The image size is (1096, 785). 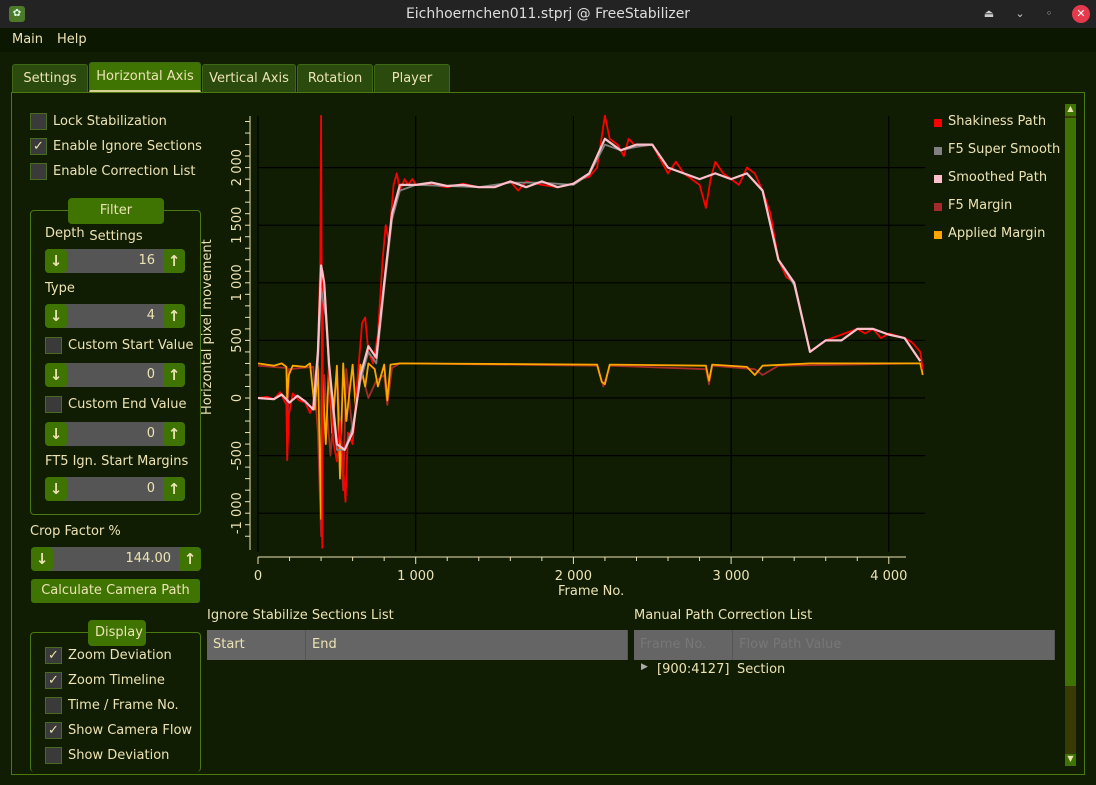 What do you see at coordinates (237, 456) in the screenshot?
I see `y-tick-label: -500` at bounding box center [237, 456].